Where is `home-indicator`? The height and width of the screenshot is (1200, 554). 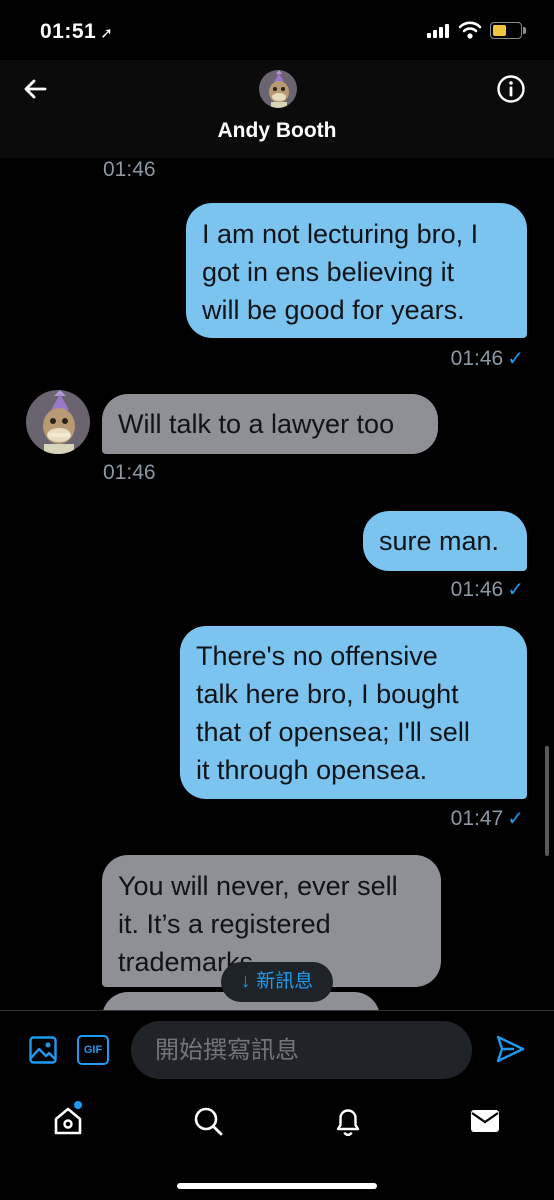 home-indicator is located at coordinates (277, 1186).